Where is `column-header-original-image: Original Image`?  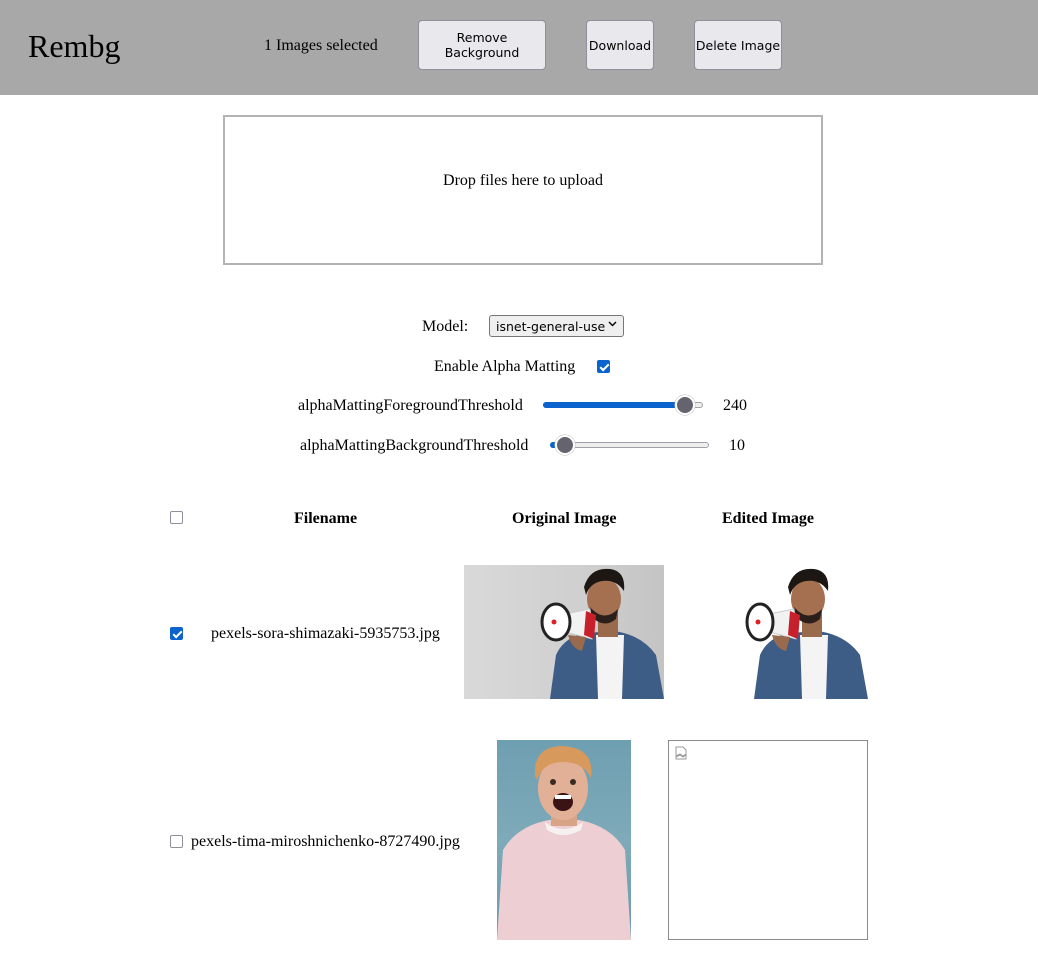
column-header-original-image: Original Image is located at coordinates (564, 518).